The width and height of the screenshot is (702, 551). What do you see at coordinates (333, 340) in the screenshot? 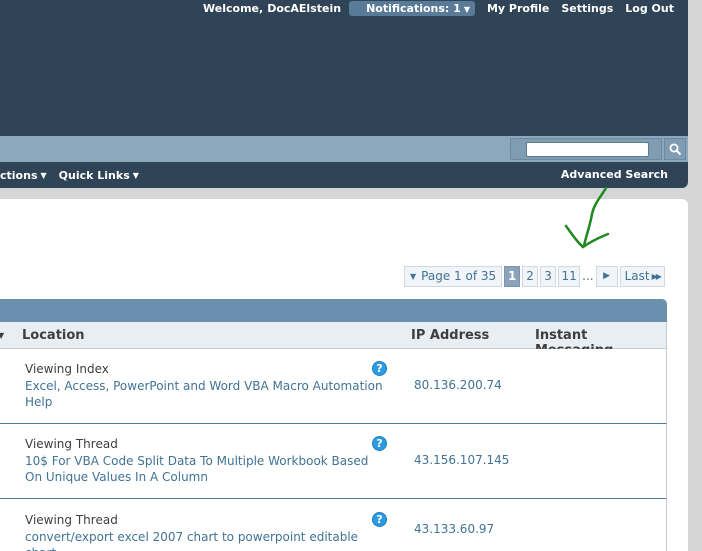
I see `column-header-row: ▼ Location IP Address Instant Messaging` at bounding box center [333, 340].